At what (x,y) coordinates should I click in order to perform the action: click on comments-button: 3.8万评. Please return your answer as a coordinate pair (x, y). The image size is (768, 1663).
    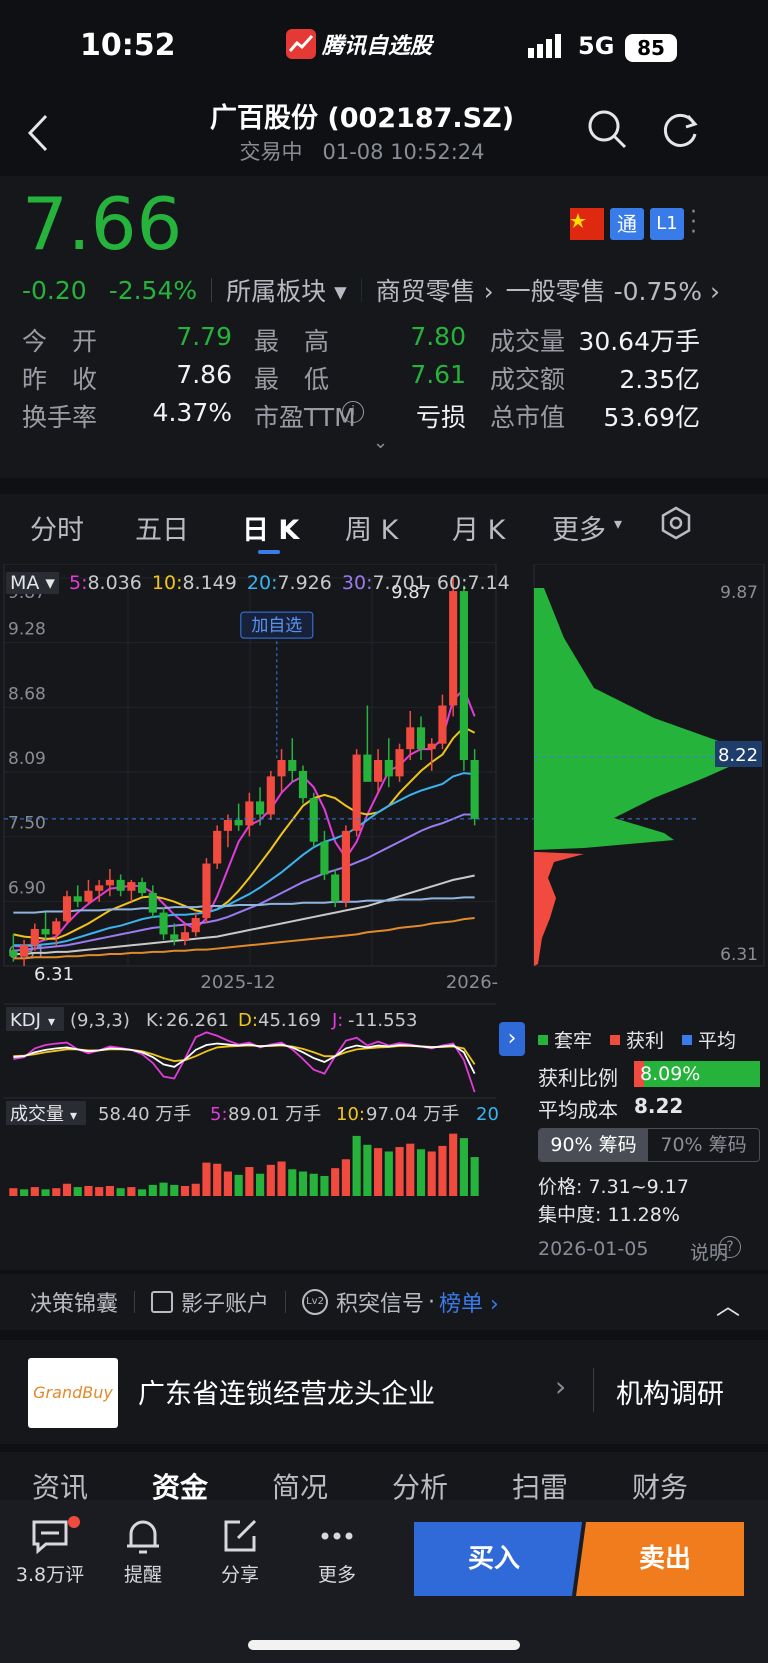
    Looking at the image, I should click on (50, 1551).